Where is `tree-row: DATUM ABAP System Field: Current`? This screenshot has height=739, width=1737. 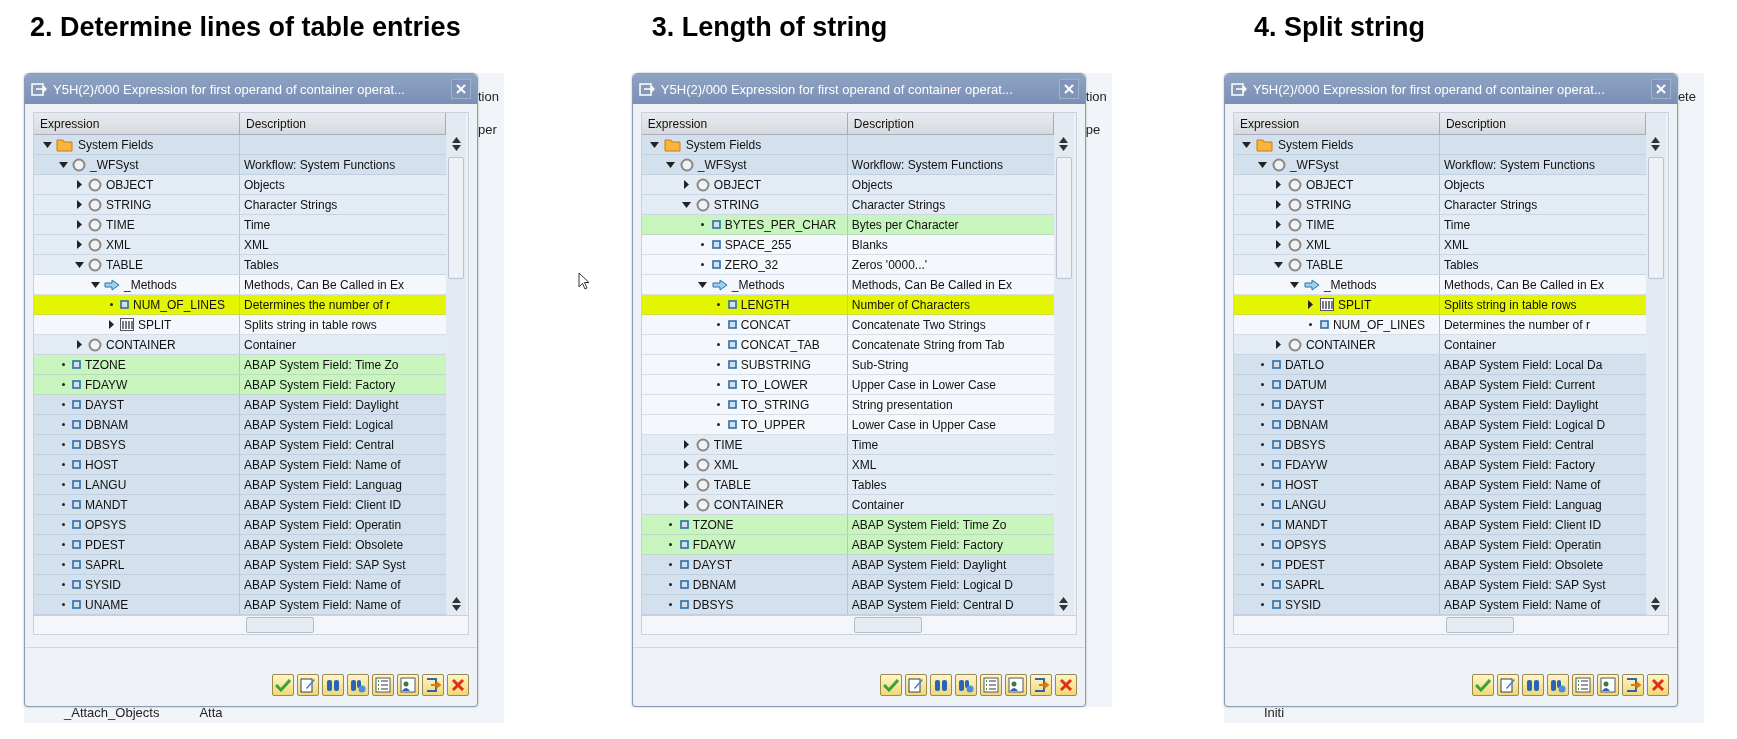
tree-row: DATUM ABAP System Field: Current is located at coordinates (1439, 385).